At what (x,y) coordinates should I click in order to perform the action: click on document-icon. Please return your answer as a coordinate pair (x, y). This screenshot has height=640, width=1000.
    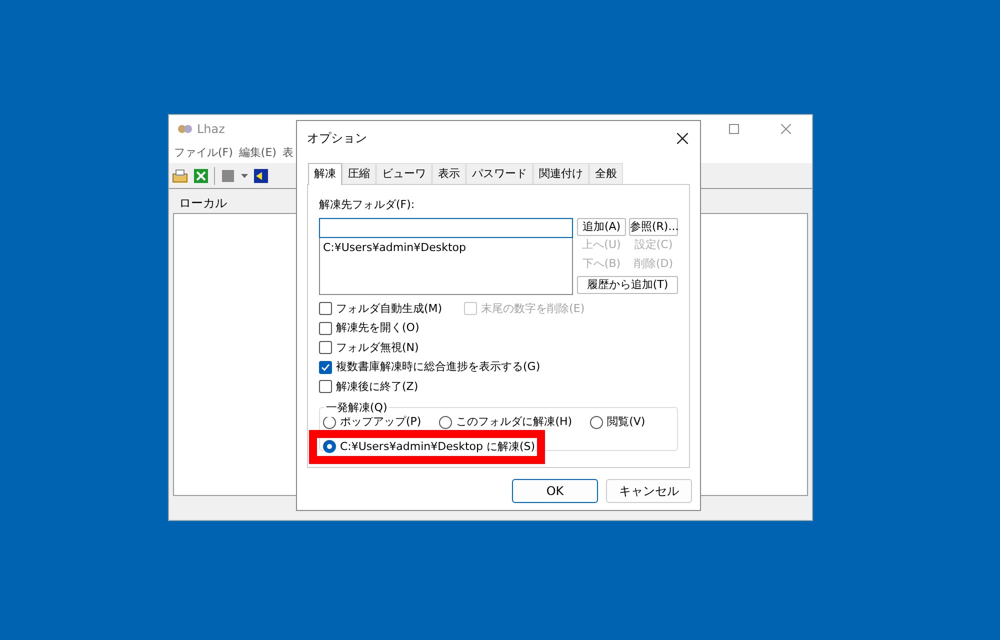
    Looking at the image, I should click on (228, 176).